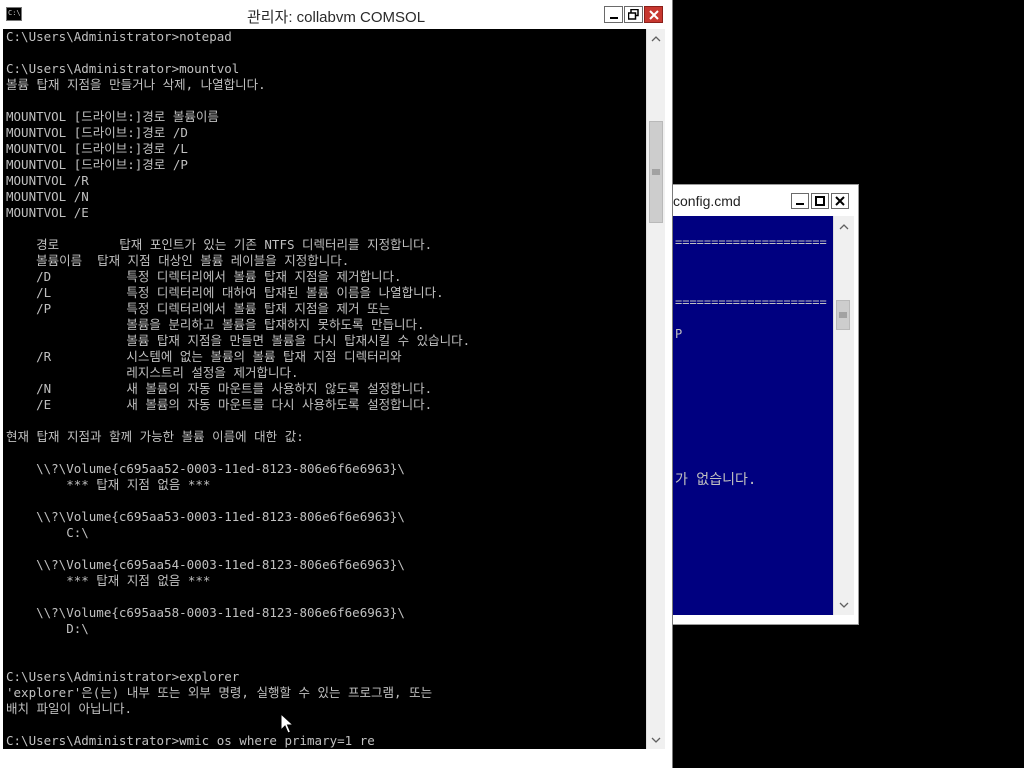 The height and width of the screenshot is (768, 1024). What do you see at coordinates (225, 292) in the screenshot?
I see `console-line: /L 특정 디렉터리에 대하여 탑재된 볼륨 이름을 나열합니다.` at bounding box center [225, 292].